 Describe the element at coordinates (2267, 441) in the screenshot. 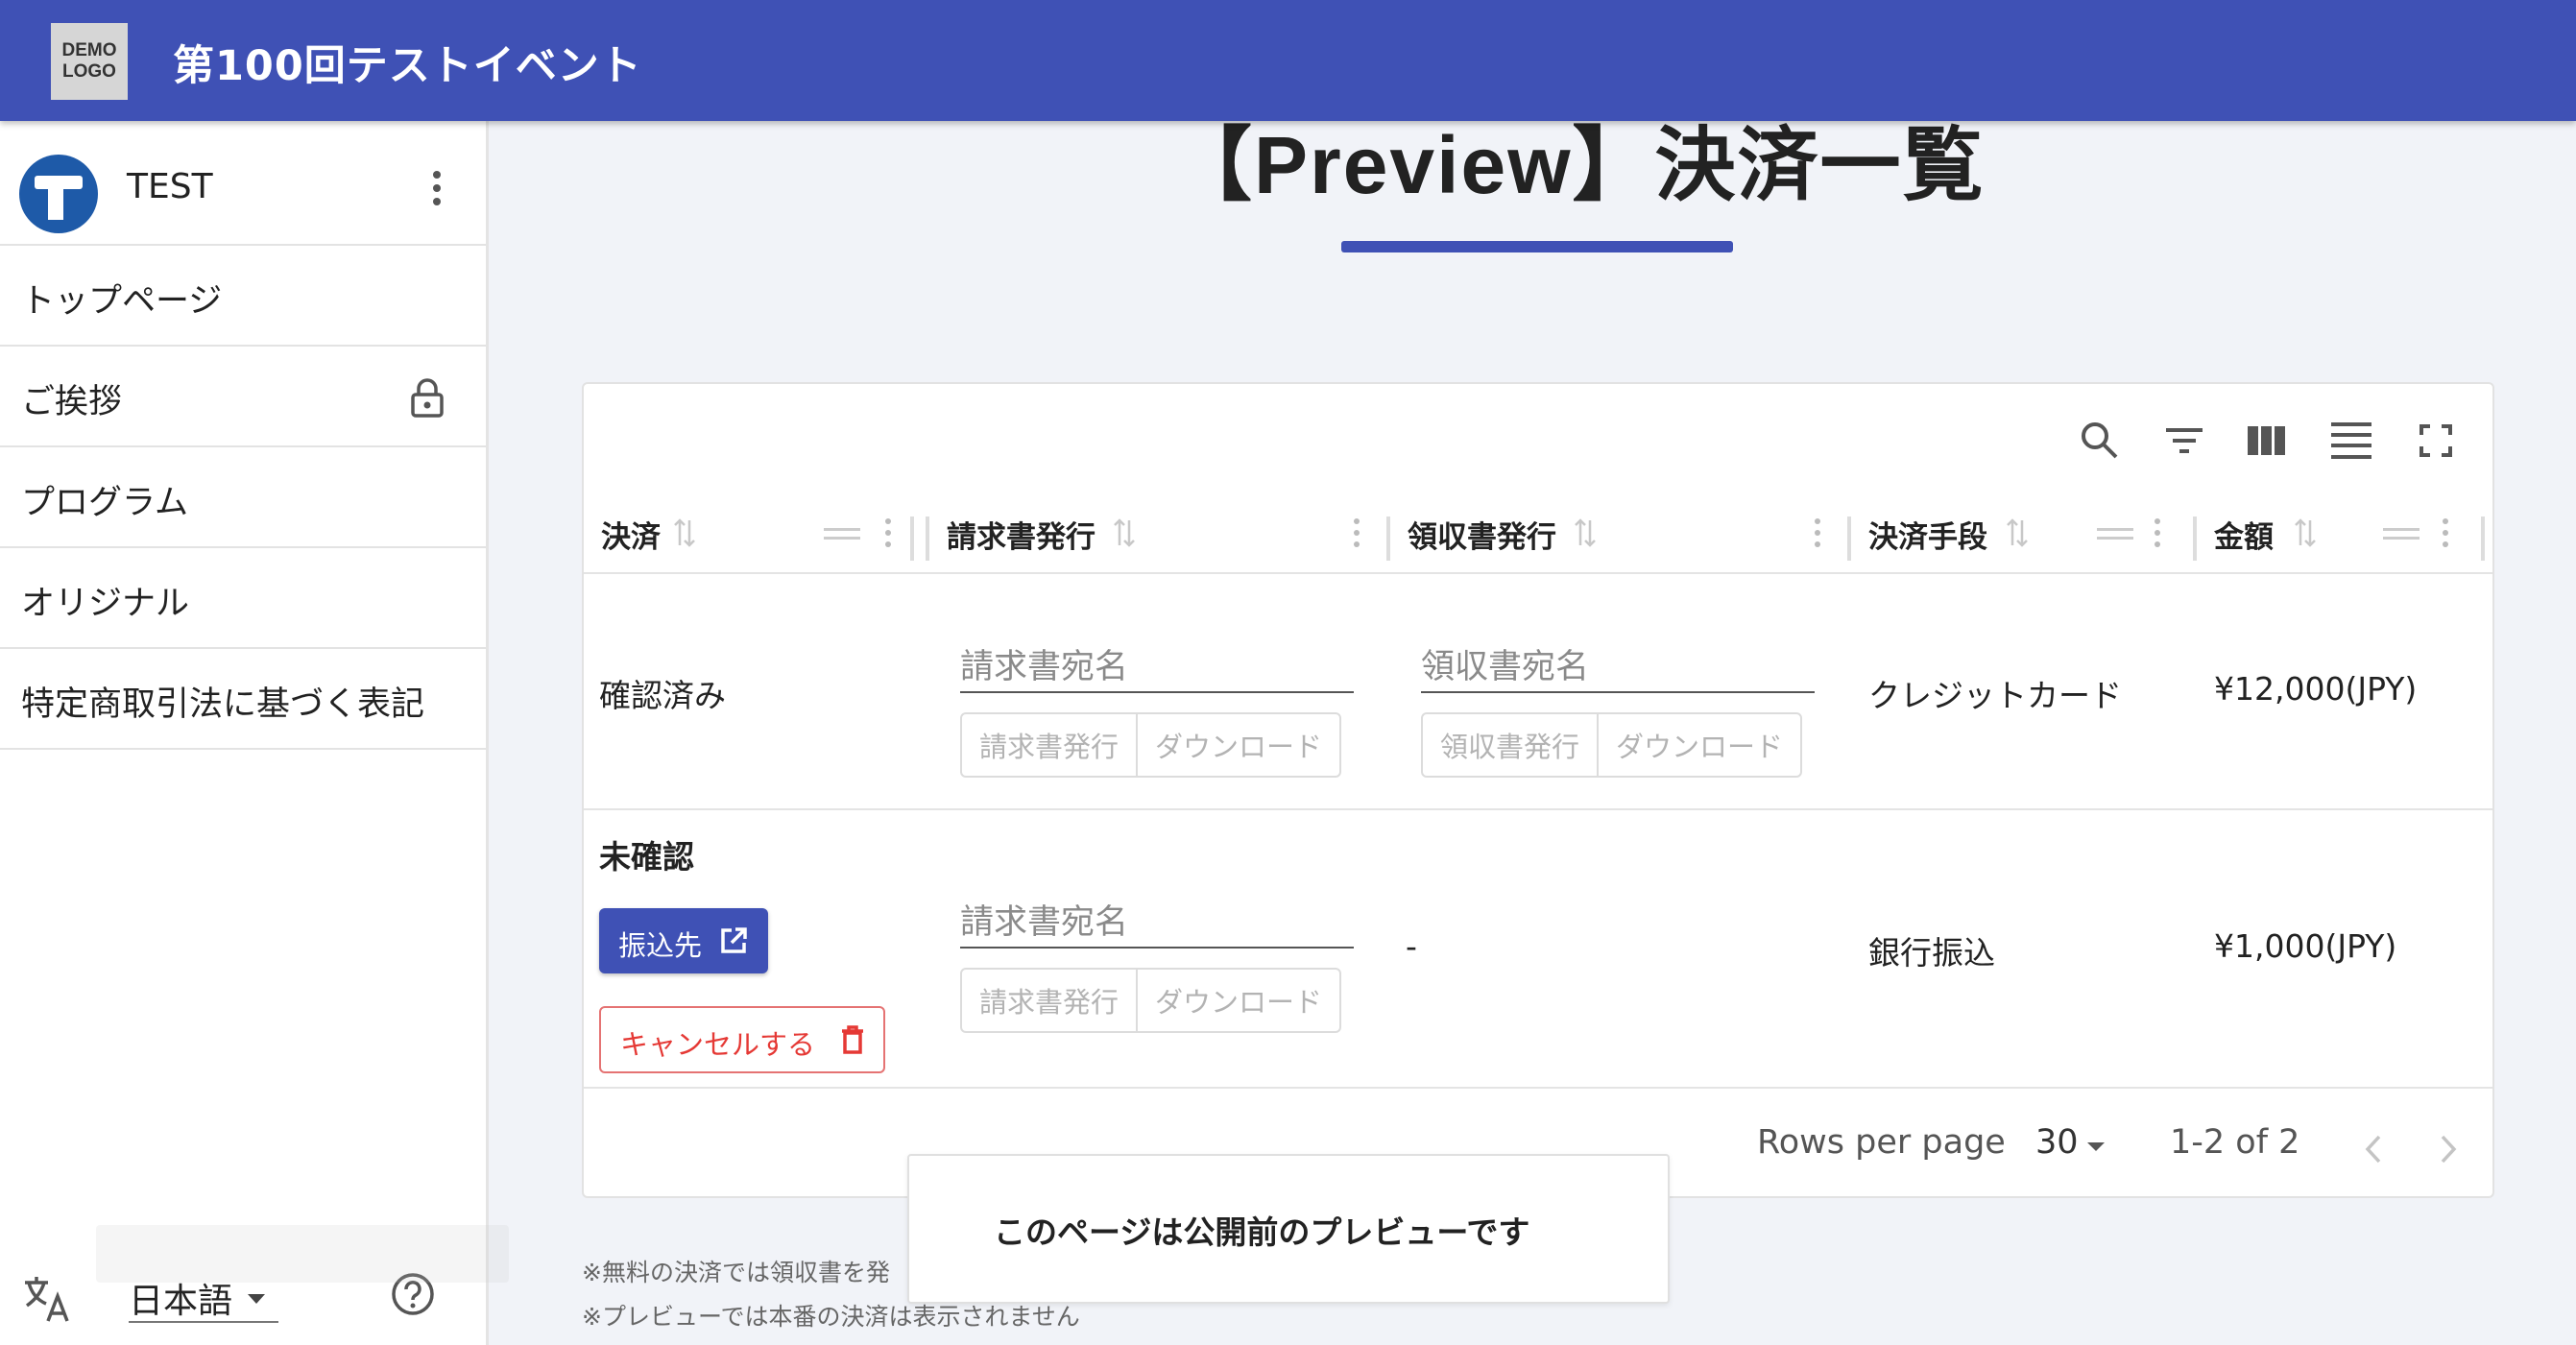

I see `columns-icon` at that location.